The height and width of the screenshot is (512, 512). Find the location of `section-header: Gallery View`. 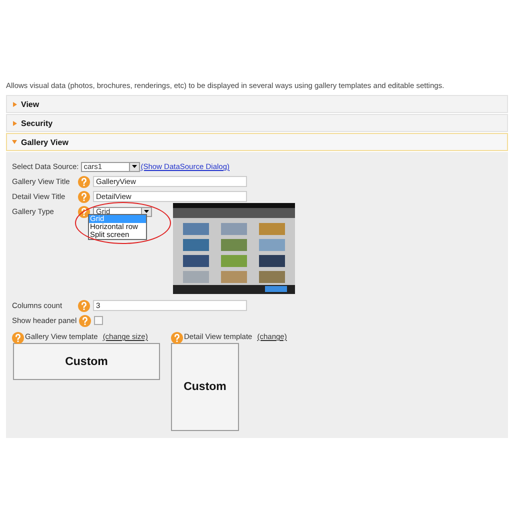

section-header: Gallery View is located at coordinates (257, 142).